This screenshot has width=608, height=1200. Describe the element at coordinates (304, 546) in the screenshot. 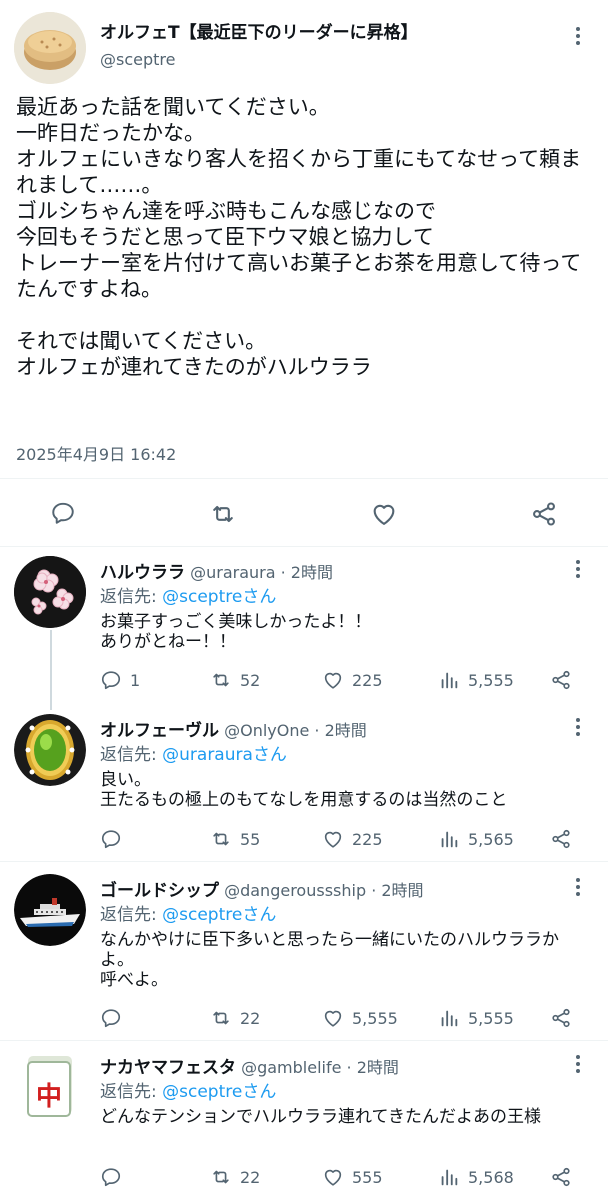

I see `main-divider-bottom` at that location.